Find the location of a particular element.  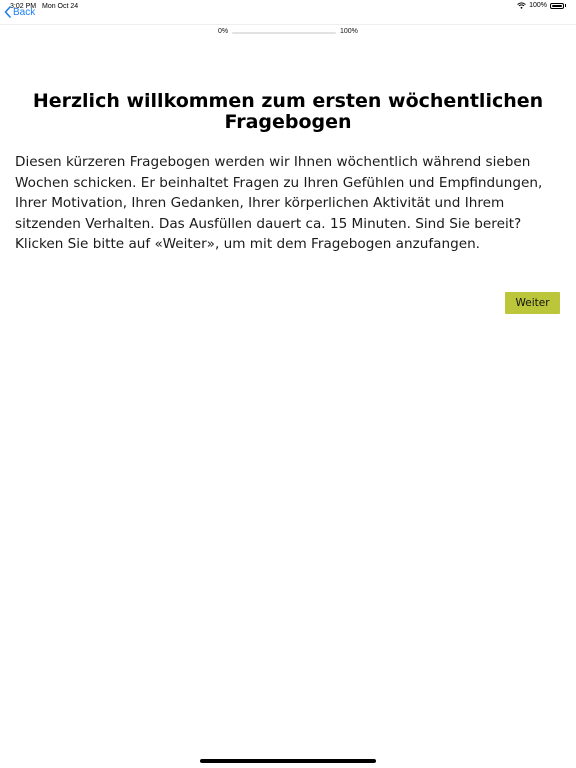

wifi-icon is located at coordinates (521, 5).